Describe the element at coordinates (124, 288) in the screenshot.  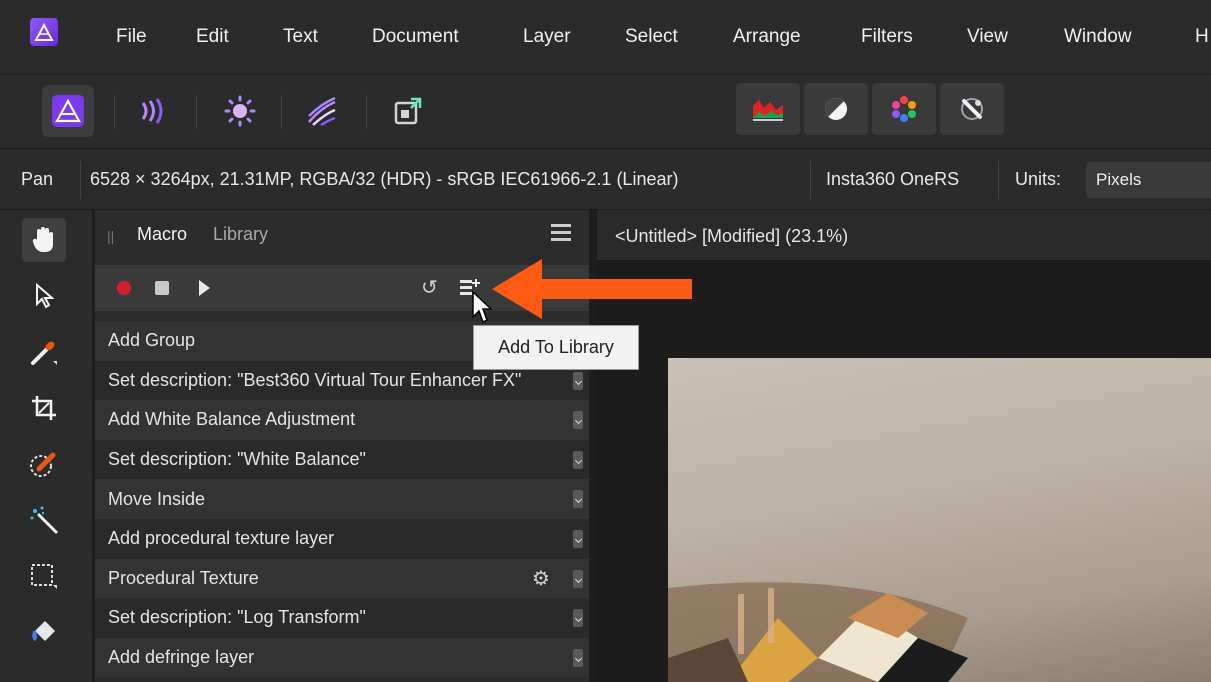
I see `record-button` at that location.